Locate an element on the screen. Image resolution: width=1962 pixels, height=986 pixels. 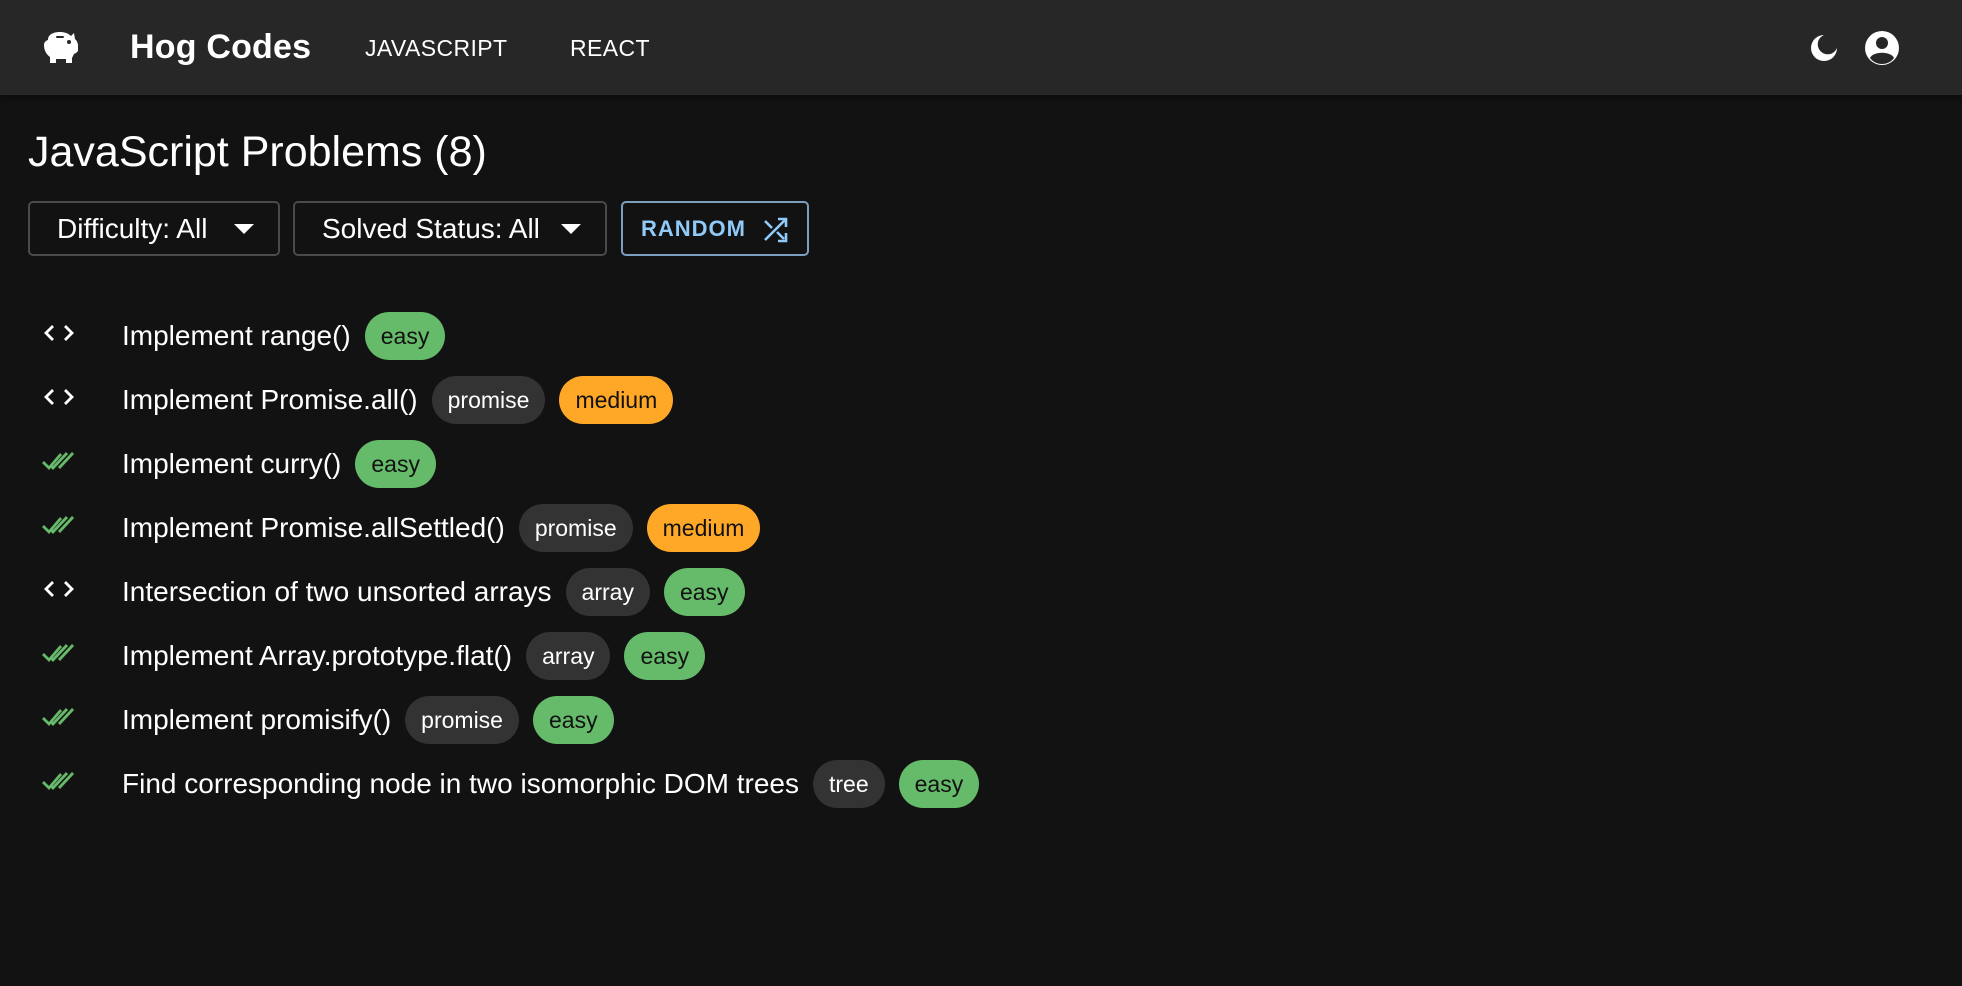
tag-chip: tree is located at coordinates (848, 784).